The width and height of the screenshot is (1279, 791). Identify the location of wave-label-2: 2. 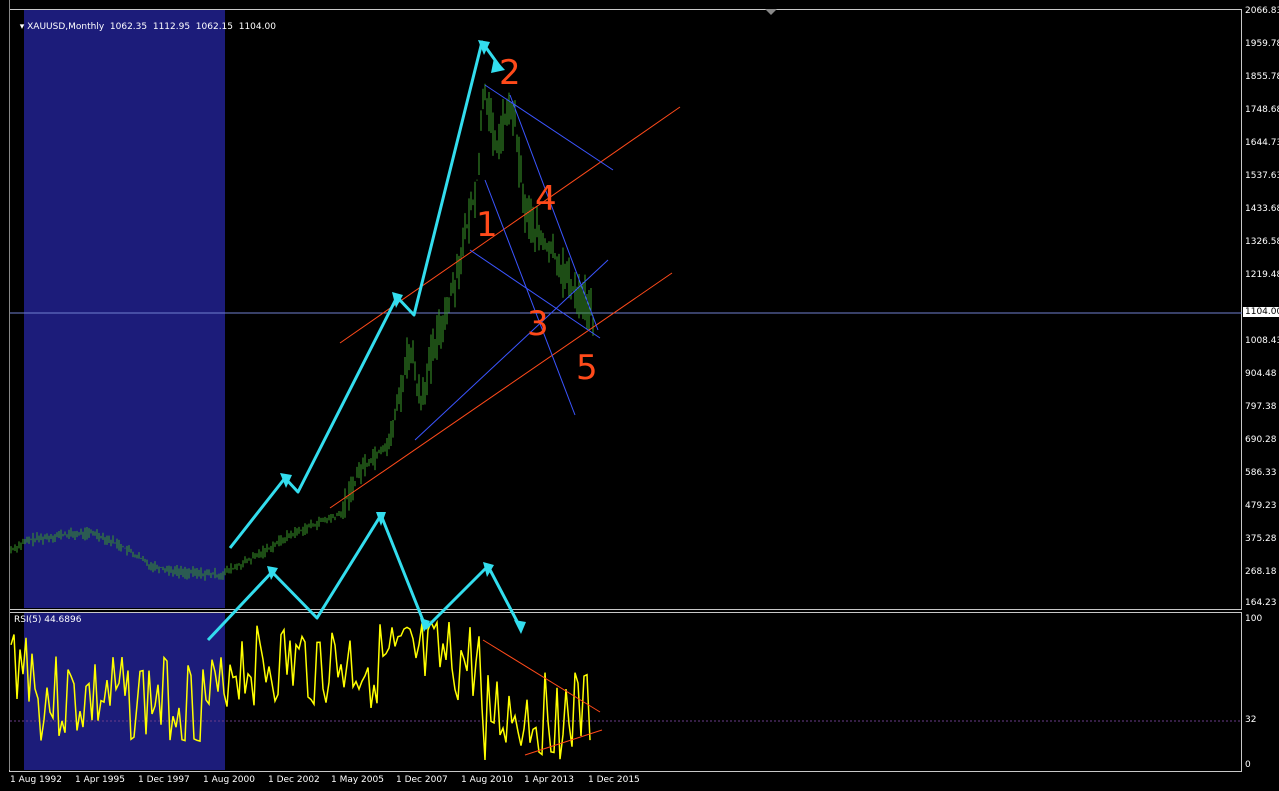
(510, 73).